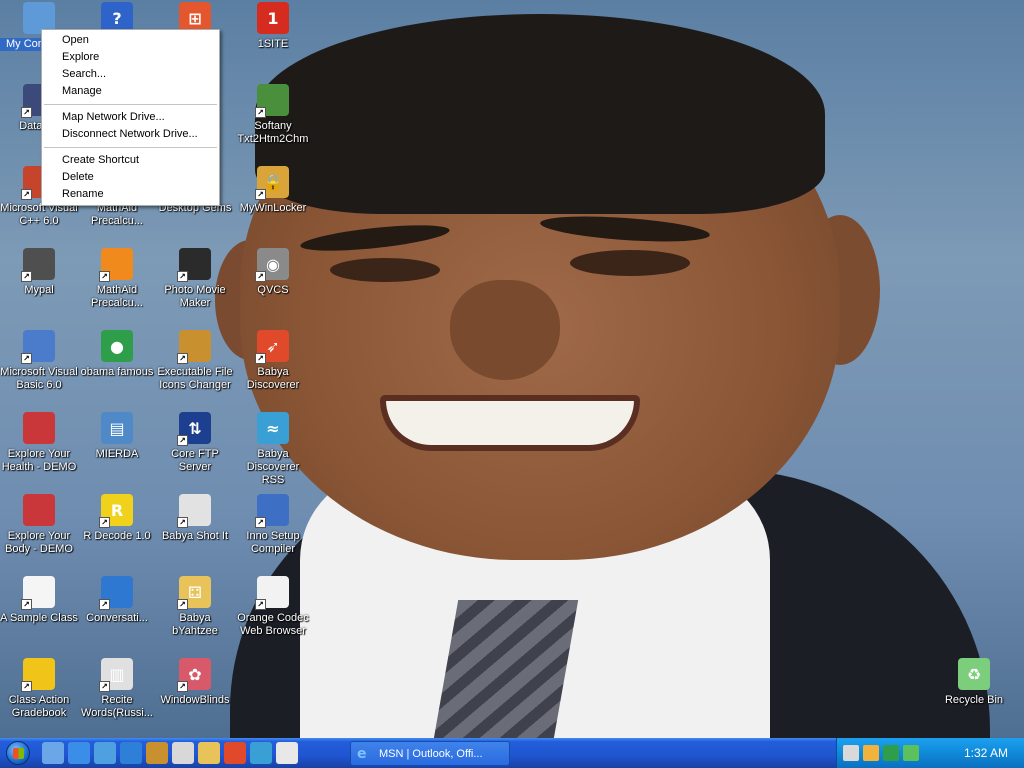 This screenshot has height=768, width=1024. What do you see at coordinates (130, 40) in the screenshot?
I see `menu-item-open: Open` at bounding box center [130, 40].